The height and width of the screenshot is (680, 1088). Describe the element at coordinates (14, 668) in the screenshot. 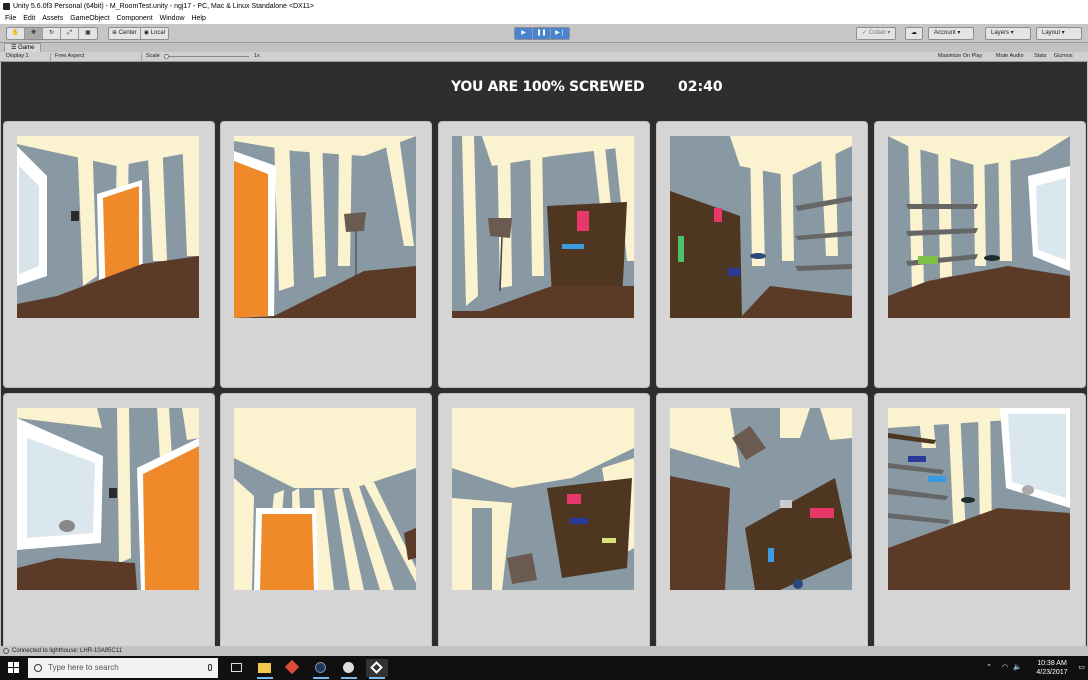

I see `windows-start-icon` at that location.